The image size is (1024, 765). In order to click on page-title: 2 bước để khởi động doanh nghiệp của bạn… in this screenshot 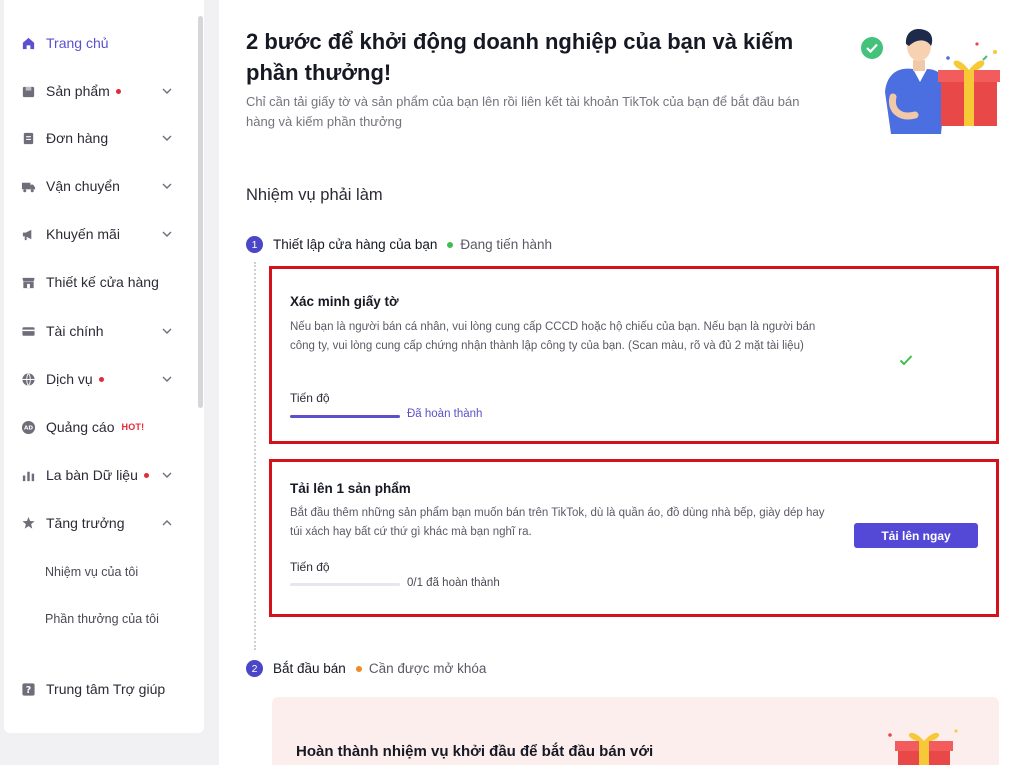, I will do `click(520, 57)`.